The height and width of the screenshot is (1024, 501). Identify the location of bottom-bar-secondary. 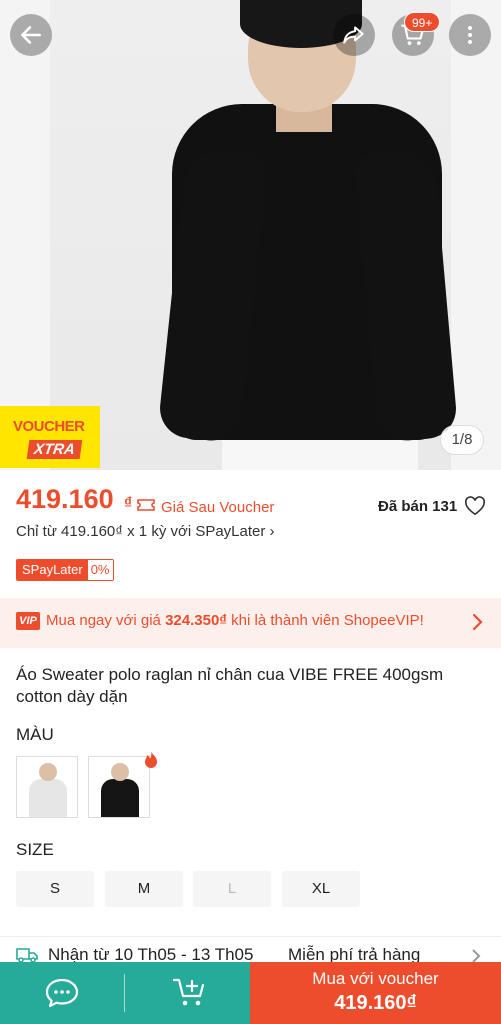
(125, 993).